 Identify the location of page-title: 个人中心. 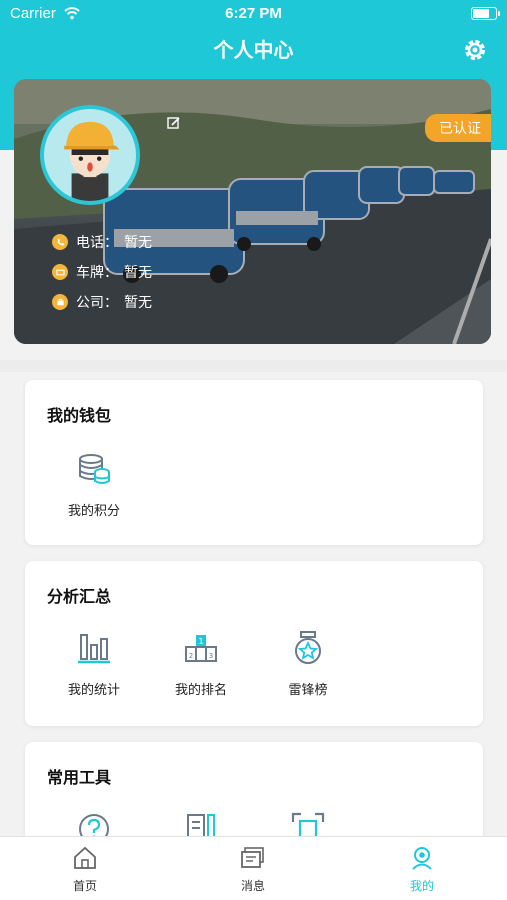
(253, 50).